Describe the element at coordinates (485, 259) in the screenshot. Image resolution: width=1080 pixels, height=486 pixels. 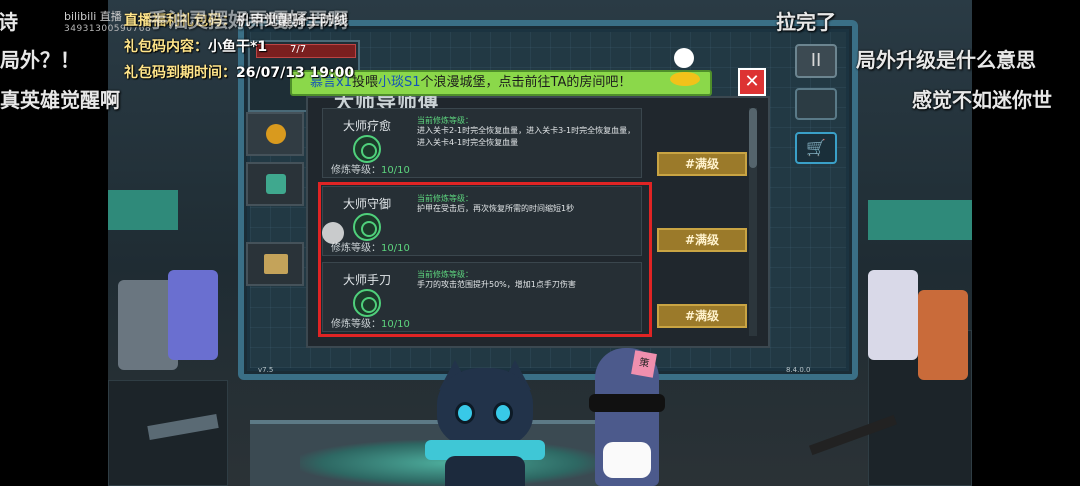
I see `red-highlight-box` at that location.